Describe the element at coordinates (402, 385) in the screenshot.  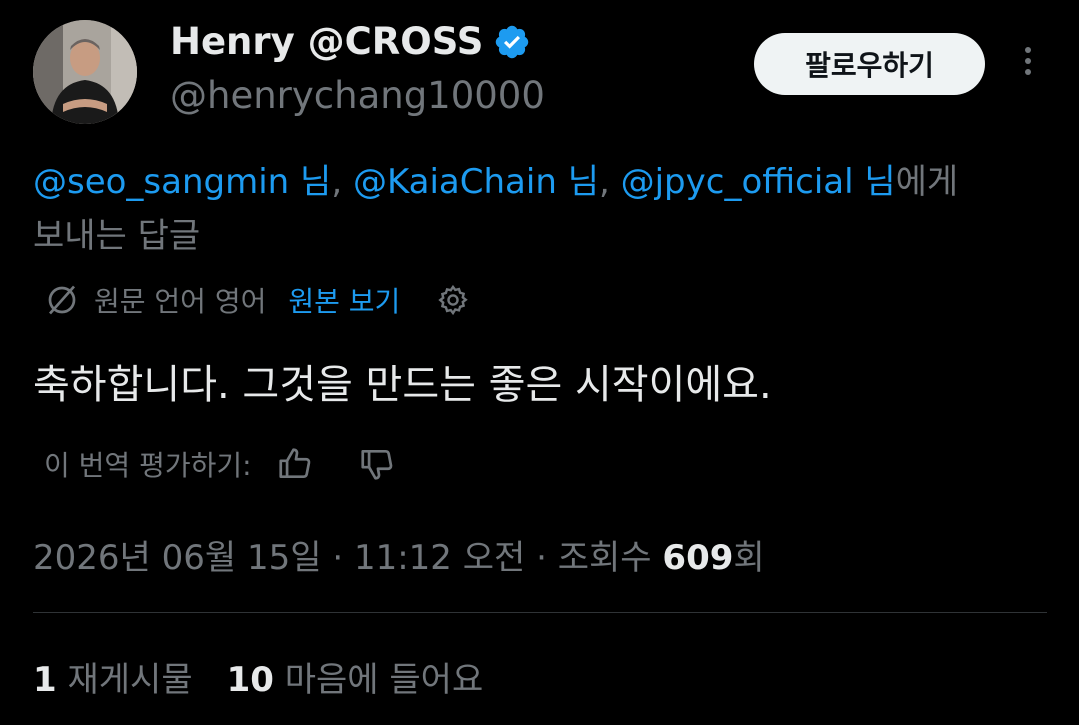
I see `tweet-text: 축하합니다. 그것을 만드는 좋은 시작이에요.` at that location.